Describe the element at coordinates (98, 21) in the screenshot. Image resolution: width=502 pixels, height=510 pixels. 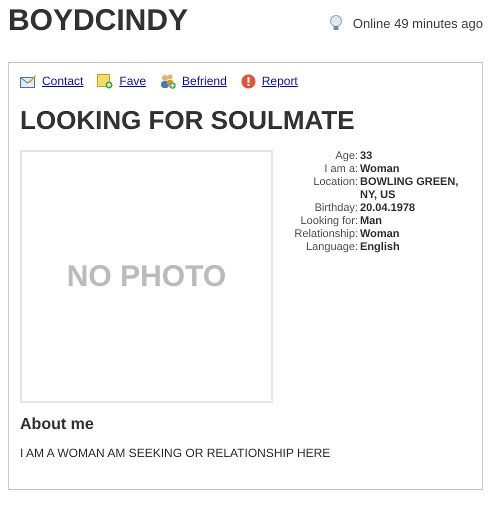
I see `username-title: BOYDCINDY` at that location.